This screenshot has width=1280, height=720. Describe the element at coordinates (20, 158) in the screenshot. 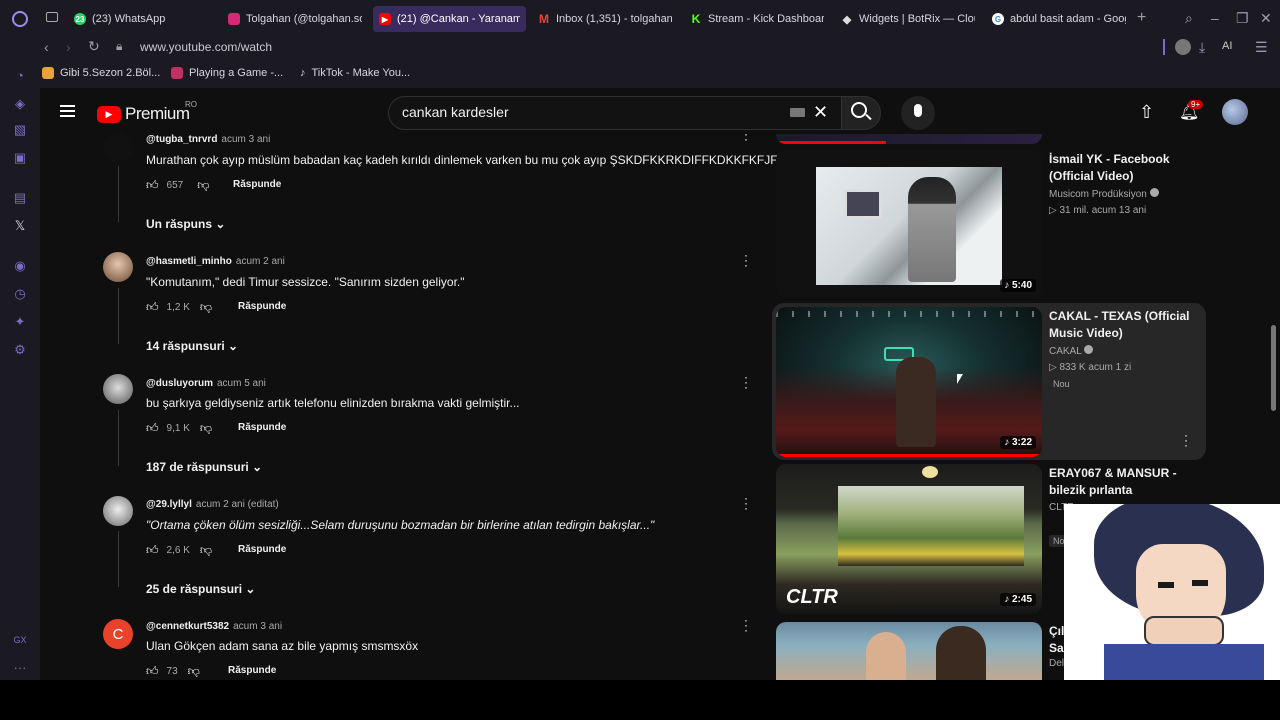

I see `messenger-icon: ▣` at that location.